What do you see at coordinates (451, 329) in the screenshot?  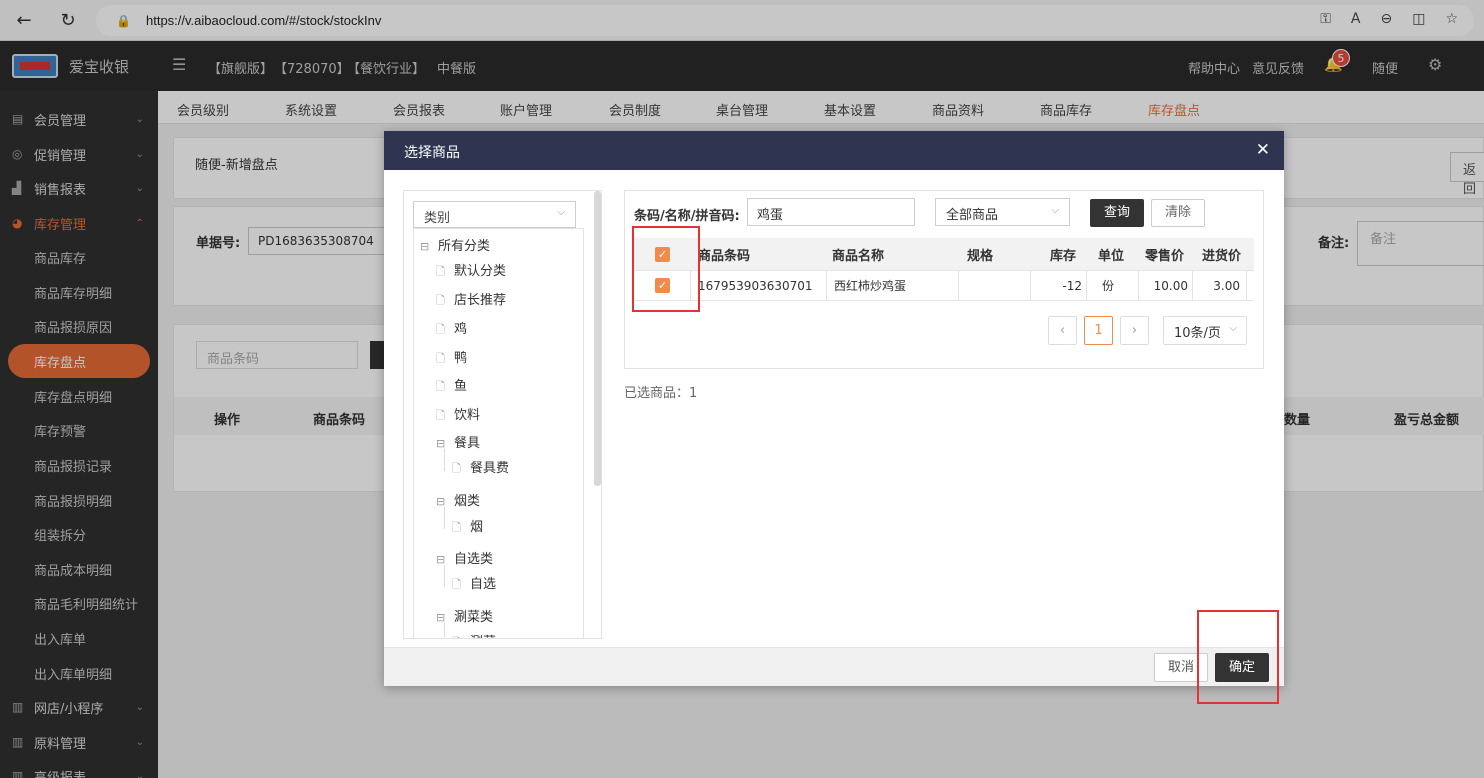 I see `tree-node: 🗋 鸡` at bounding box center [451, 329].